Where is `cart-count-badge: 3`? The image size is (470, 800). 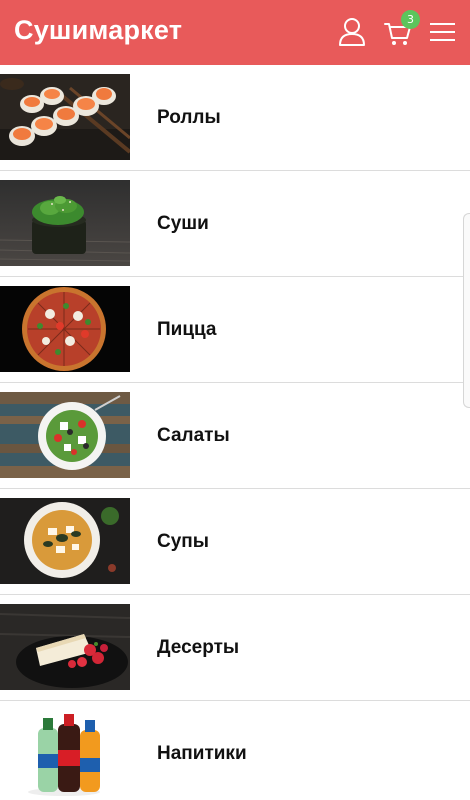 cart-count-badge: 3 is located at coordinates (410, 19).